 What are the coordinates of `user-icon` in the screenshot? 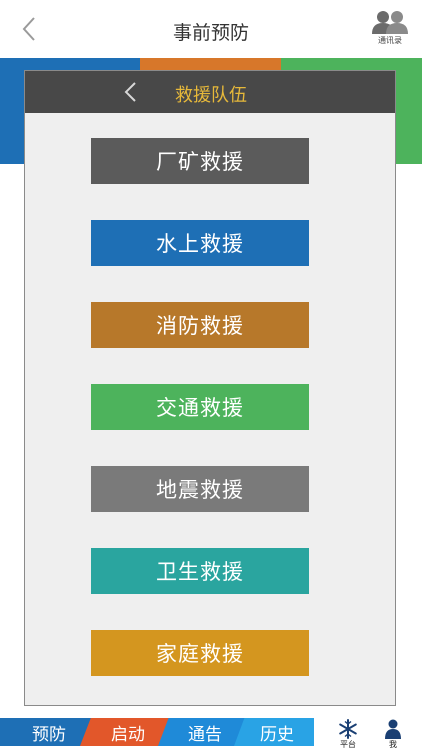 It's located at (393, 729).